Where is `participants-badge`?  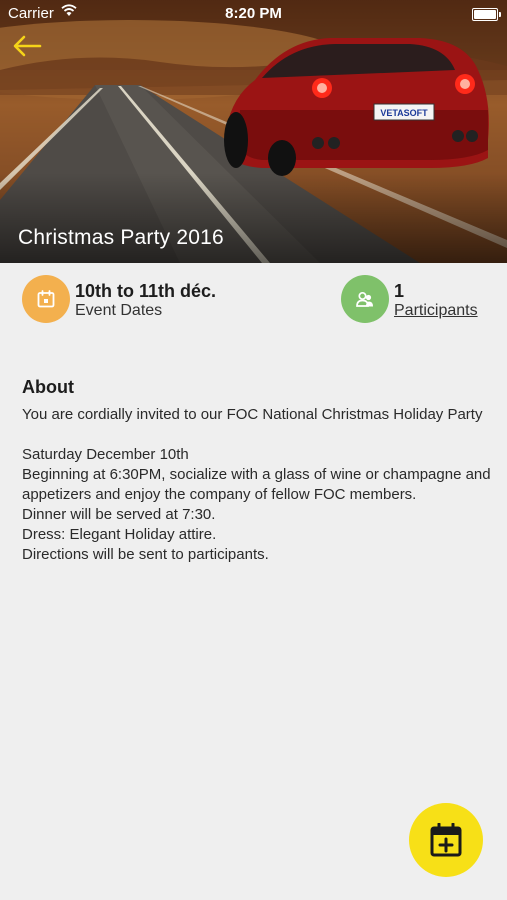
participants-badge is located at coordinates (365, 299).